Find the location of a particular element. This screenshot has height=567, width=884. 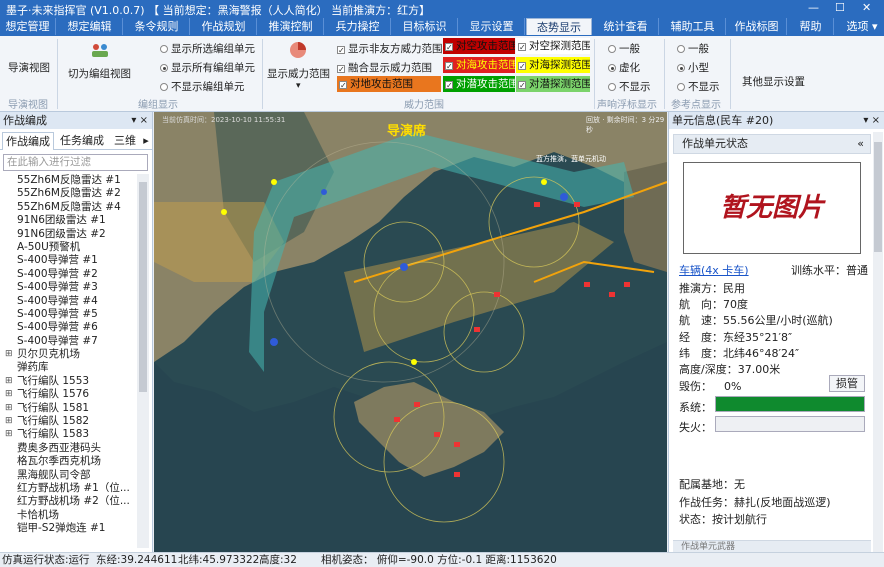

tree-item: 格瓦尔季西克机场 is located at coordinates (69, 461).